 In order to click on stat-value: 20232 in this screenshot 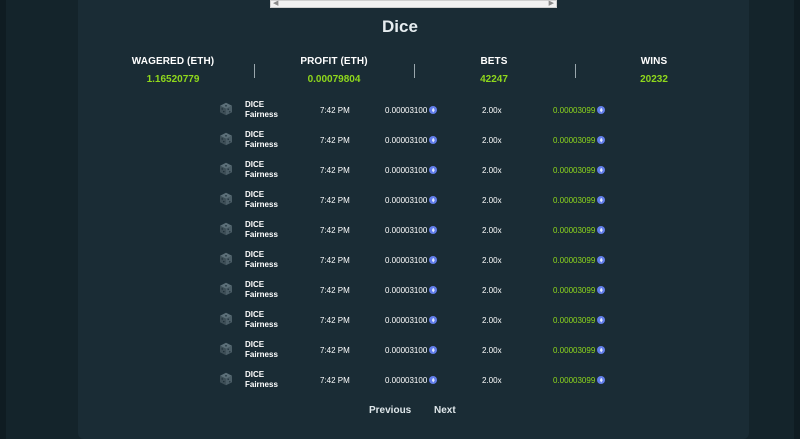, I will do `click(654, 79)`.